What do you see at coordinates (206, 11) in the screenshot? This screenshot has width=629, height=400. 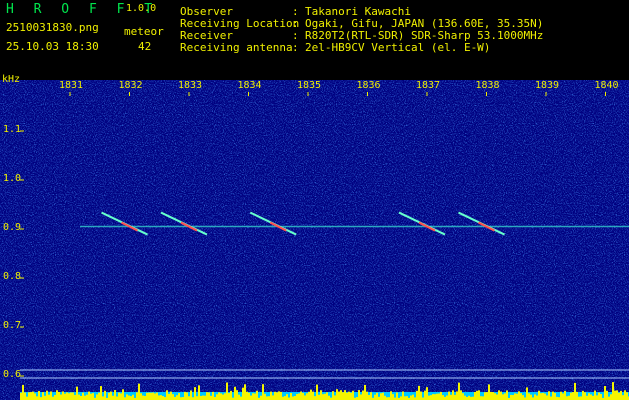 I see `observer-label: Observer` at bounding box center [206, 11].